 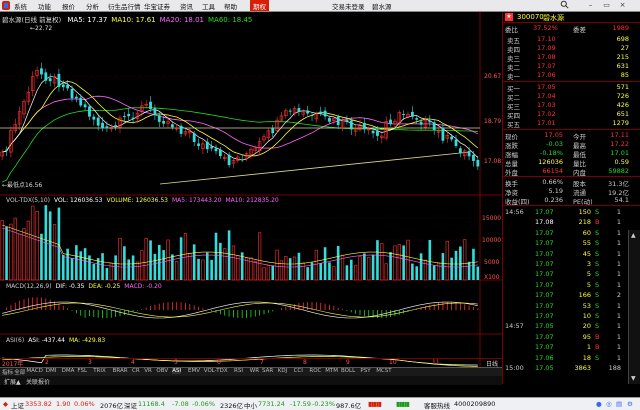 I want to click on menu-huabao: 华宝证券, so click(x=157, y=6).